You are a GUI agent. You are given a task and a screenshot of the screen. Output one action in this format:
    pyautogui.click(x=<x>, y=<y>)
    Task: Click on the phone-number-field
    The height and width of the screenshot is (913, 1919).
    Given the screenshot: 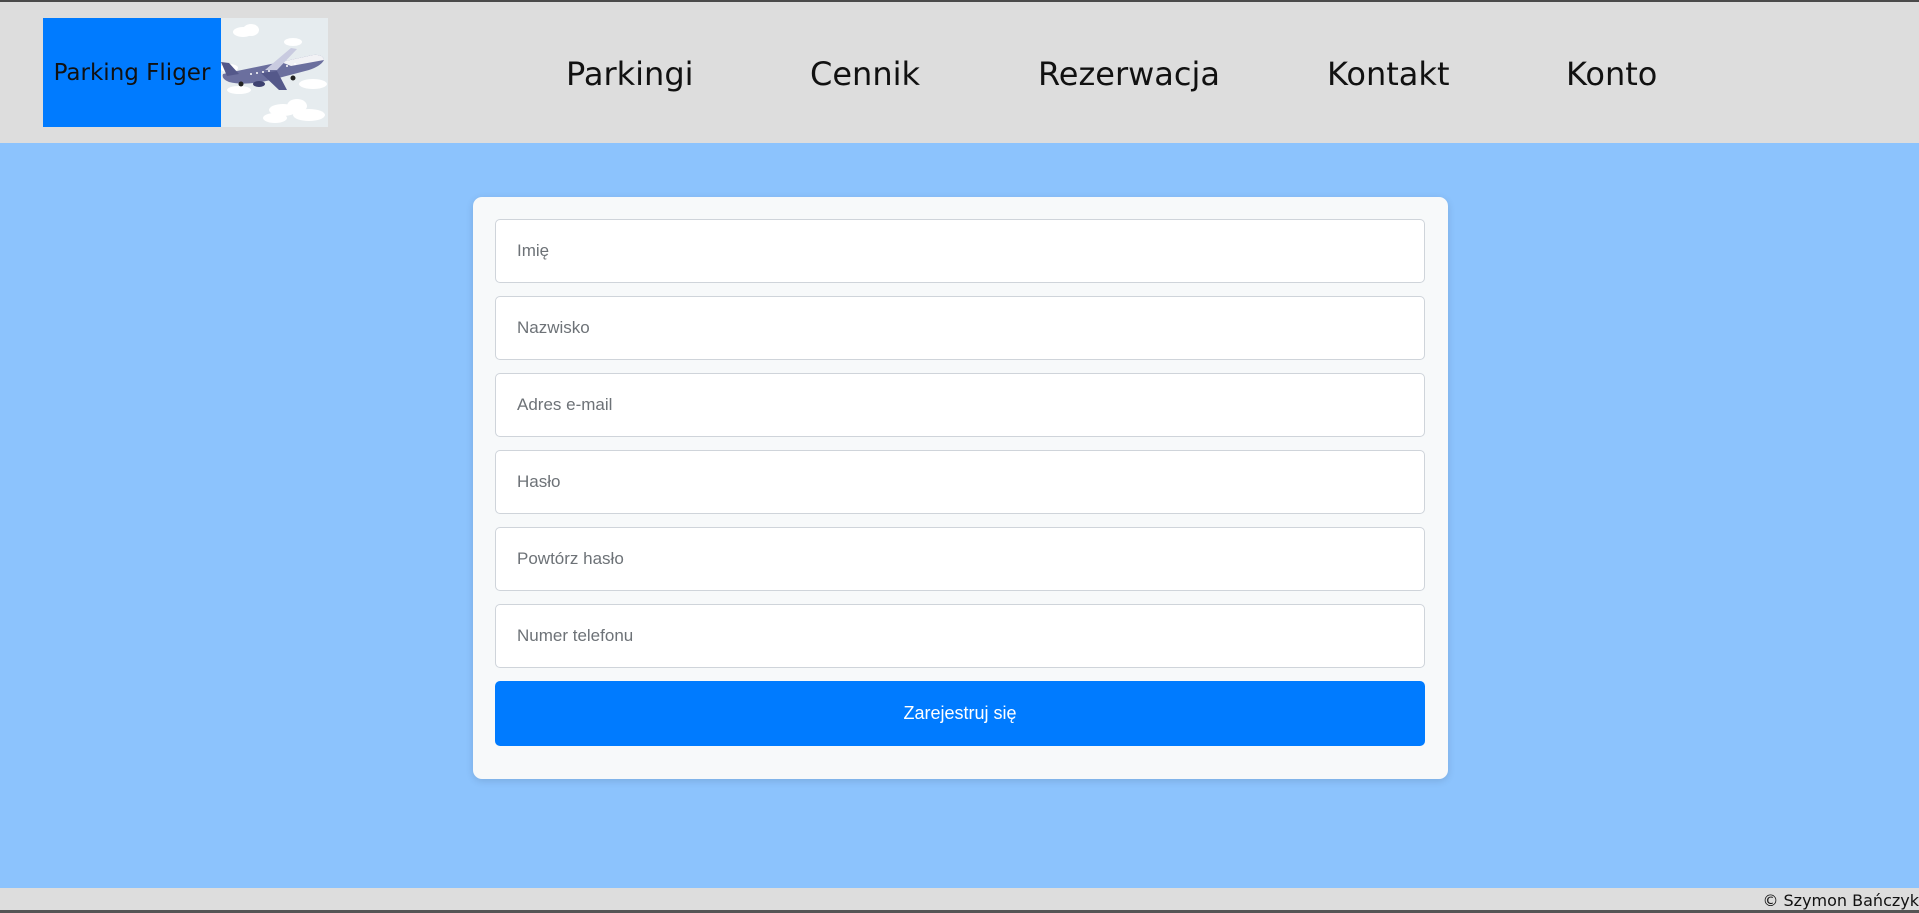 What is the action you would take?
    pyautogui.click(x=960, y=636)
    